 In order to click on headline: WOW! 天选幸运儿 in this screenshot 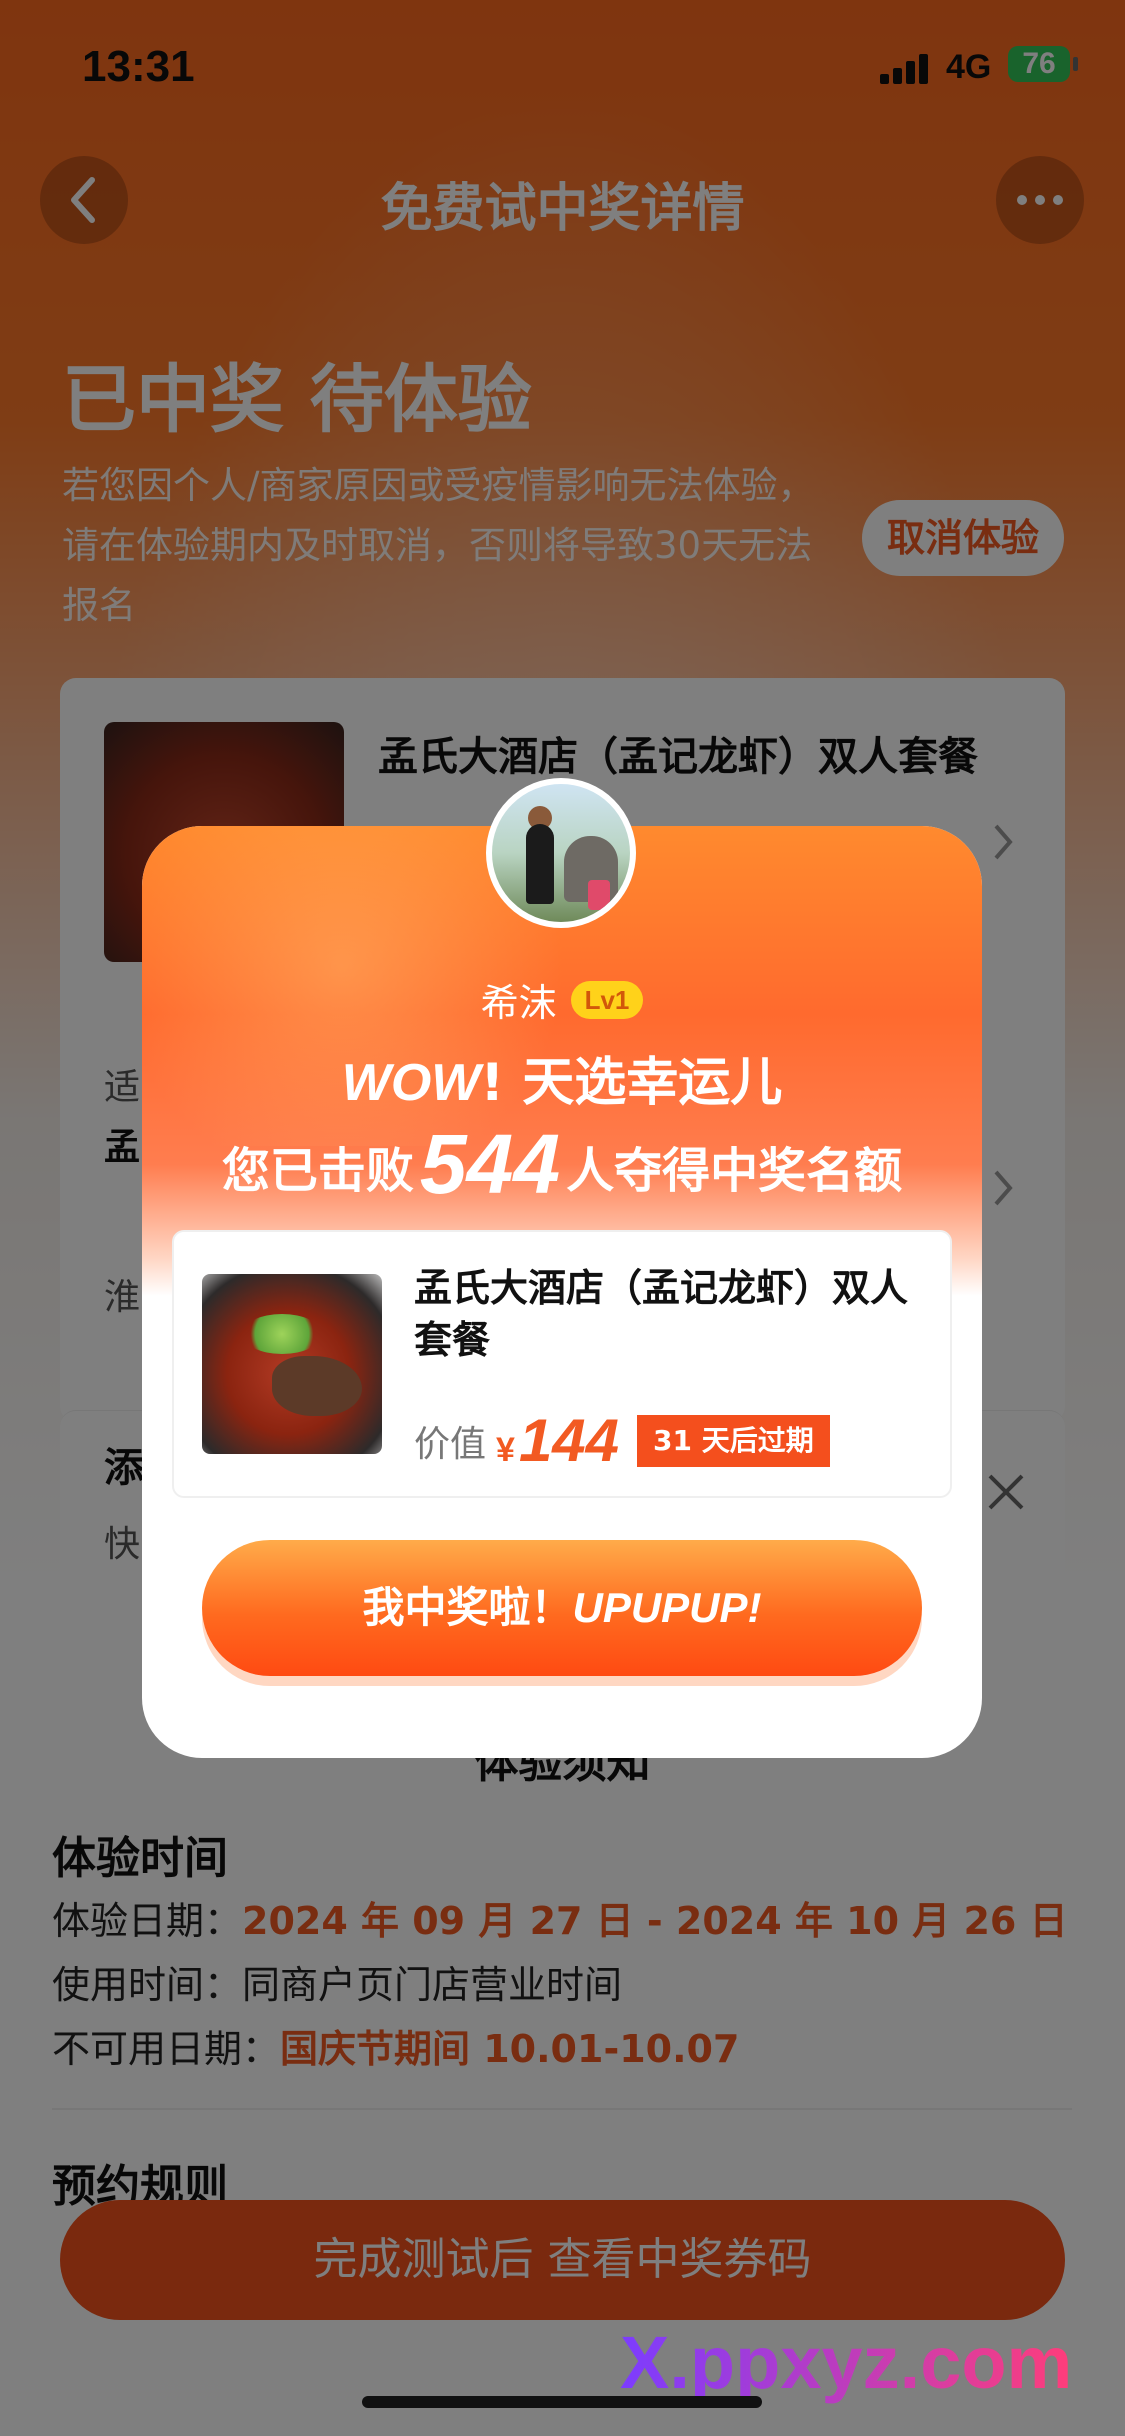, I will do `click(562, 1077)`.